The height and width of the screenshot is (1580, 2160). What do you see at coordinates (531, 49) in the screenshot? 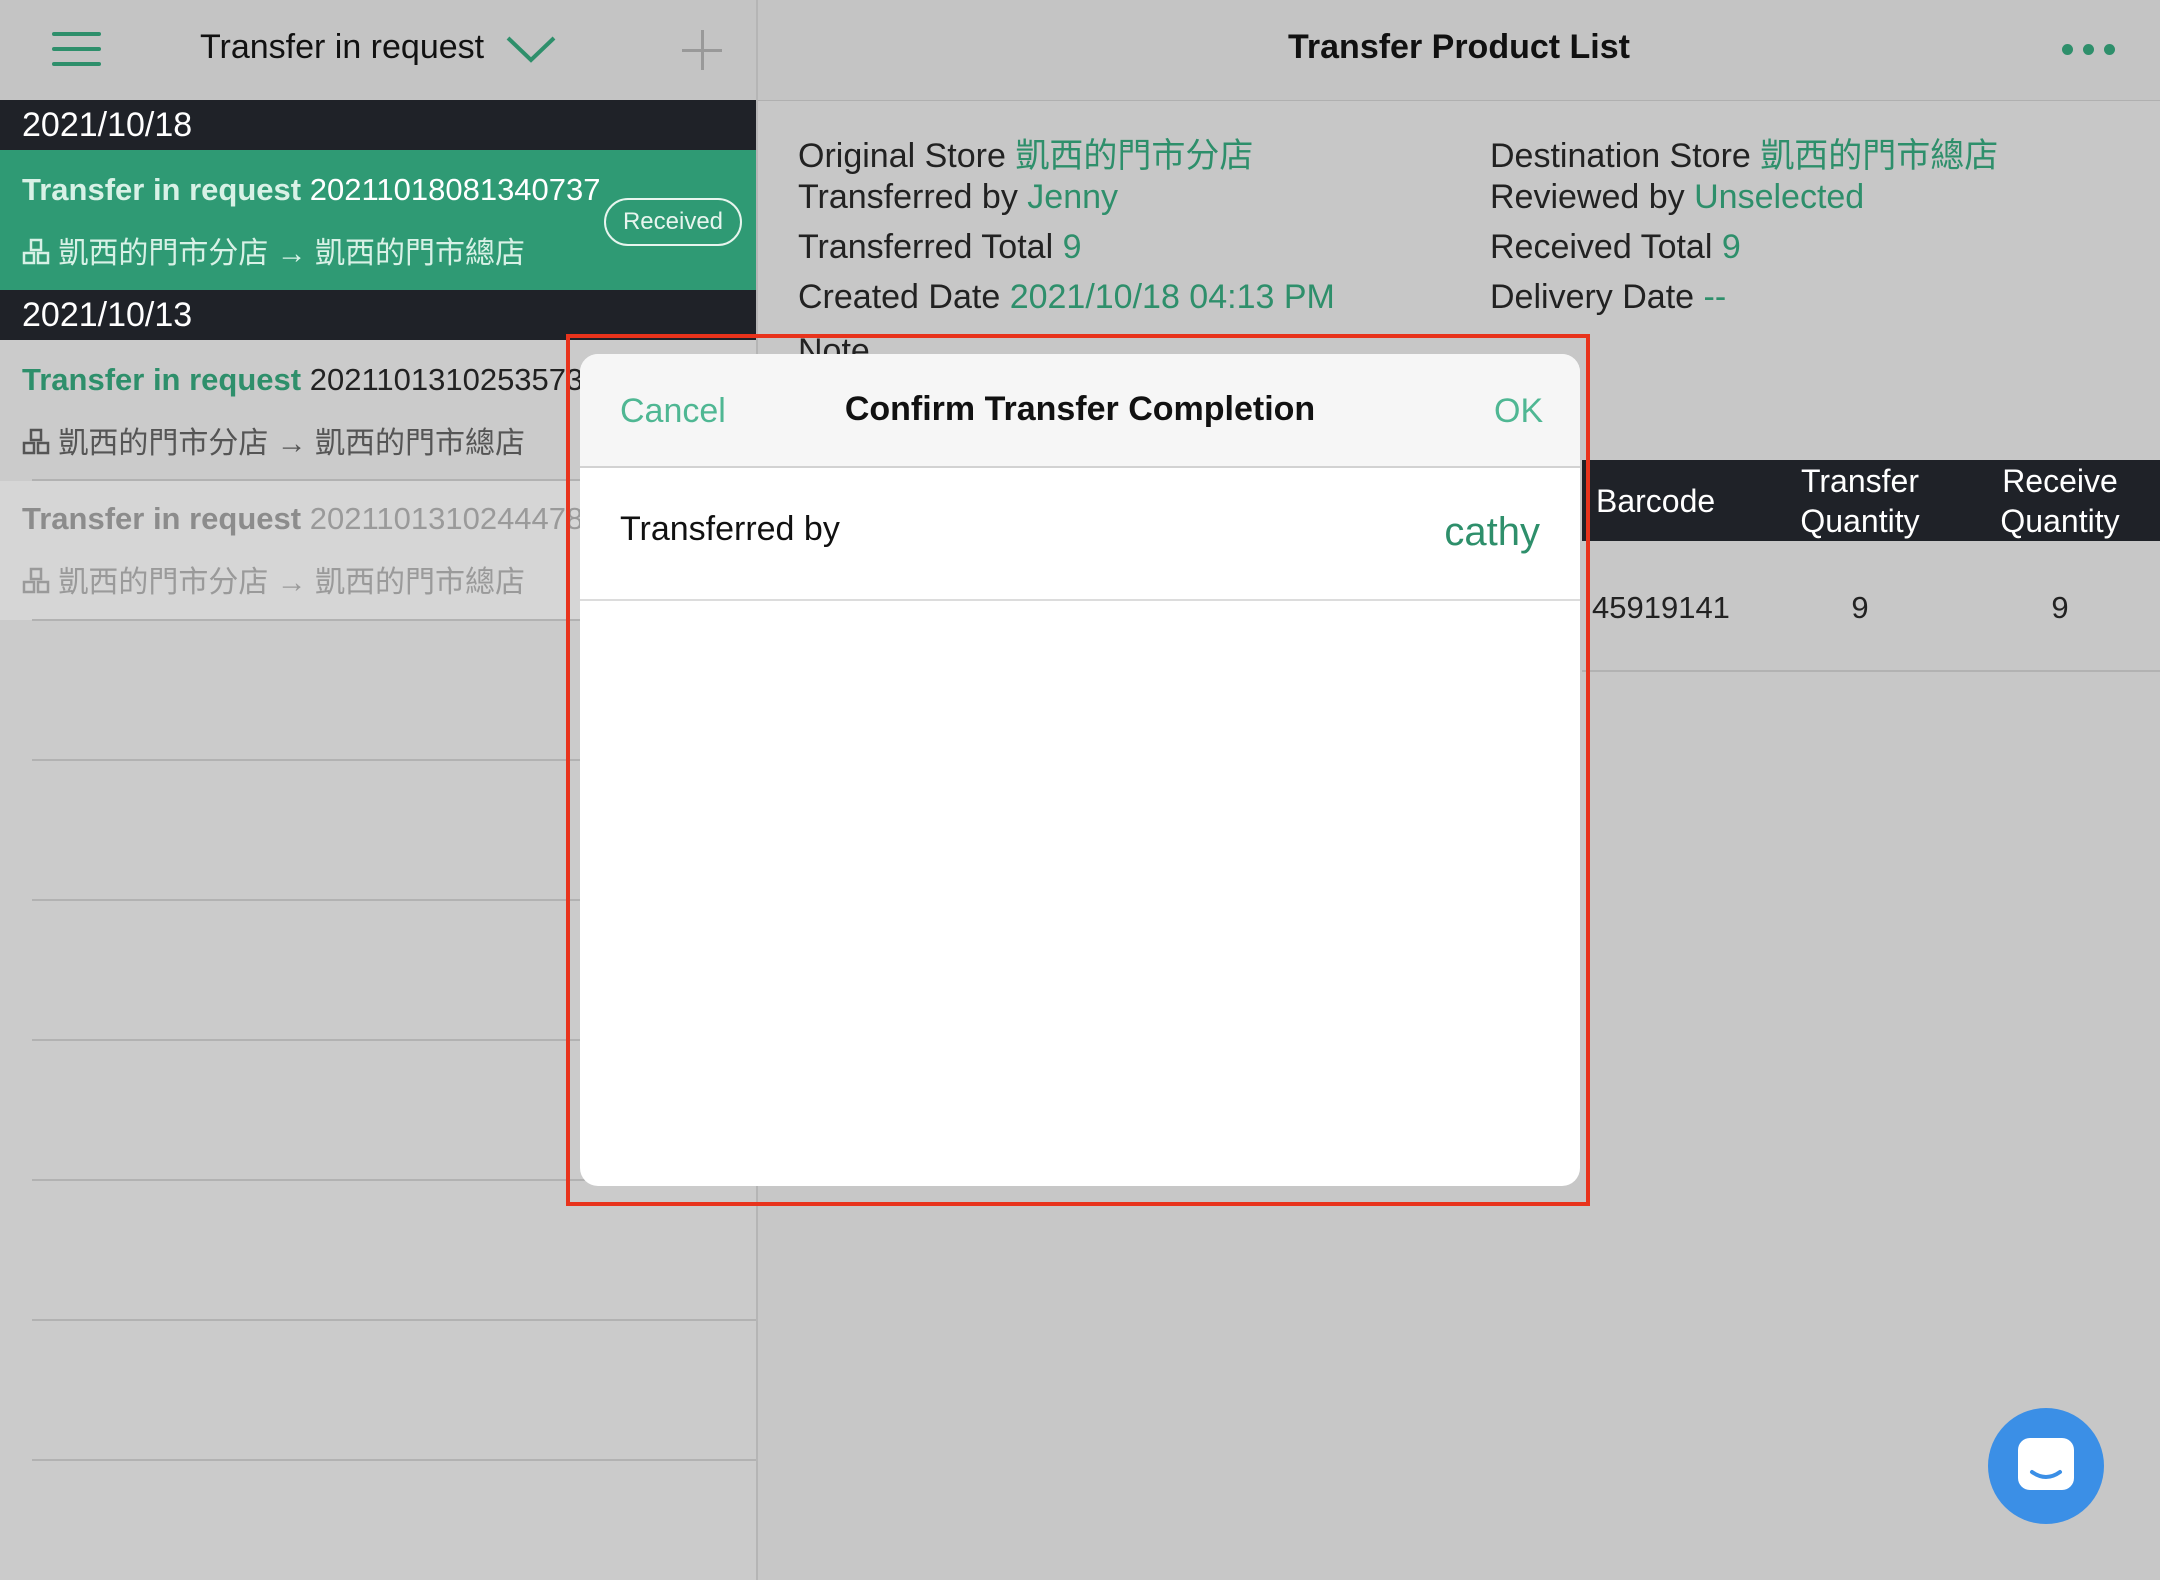
I see `chevron-down-icon` at bounding box center [531, 49].